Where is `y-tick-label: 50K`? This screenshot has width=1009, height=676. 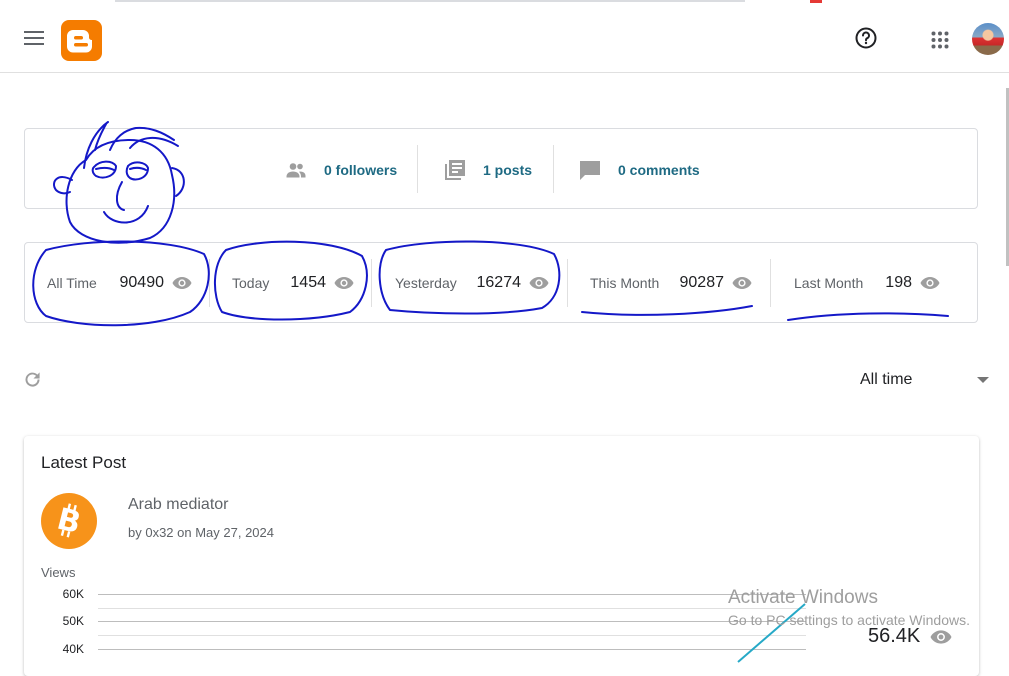
y-tick-label: 50K is located at coordinates (73, 621).